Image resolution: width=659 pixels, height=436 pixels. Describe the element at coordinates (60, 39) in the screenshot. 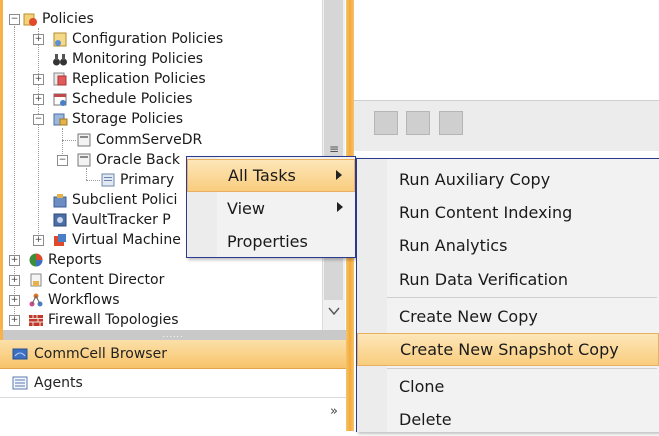

I see `configuration-policies-icon` at that location.